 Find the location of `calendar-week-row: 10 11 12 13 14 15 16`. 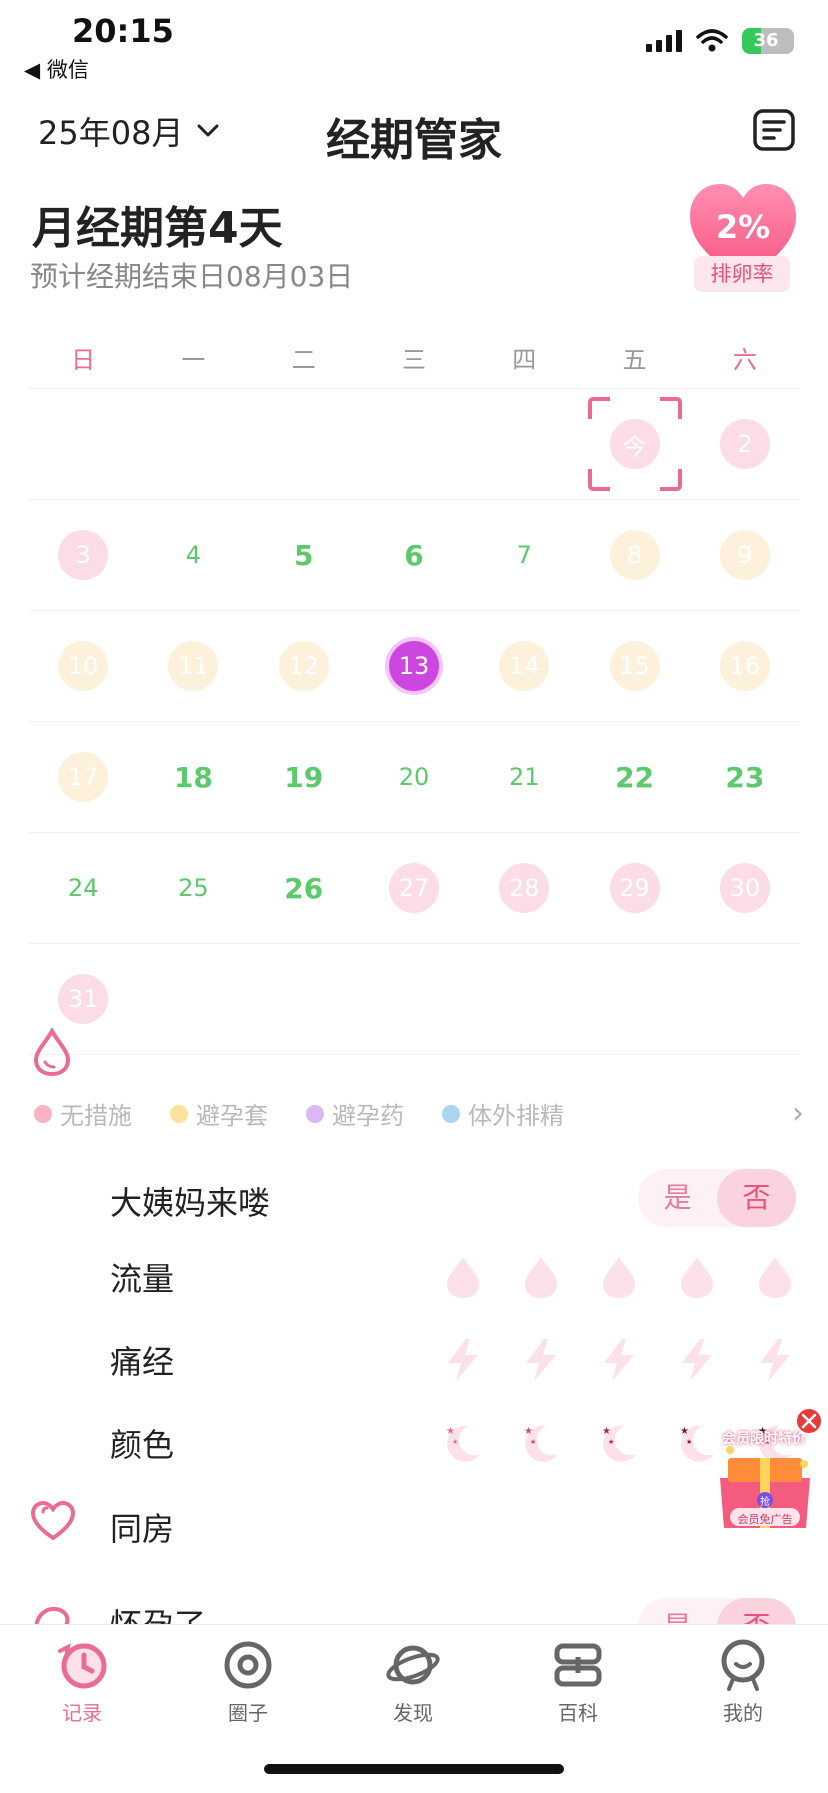

calendar-week-row: 10 11 12 13 14 15 16 is located at coordinates (414, 665).